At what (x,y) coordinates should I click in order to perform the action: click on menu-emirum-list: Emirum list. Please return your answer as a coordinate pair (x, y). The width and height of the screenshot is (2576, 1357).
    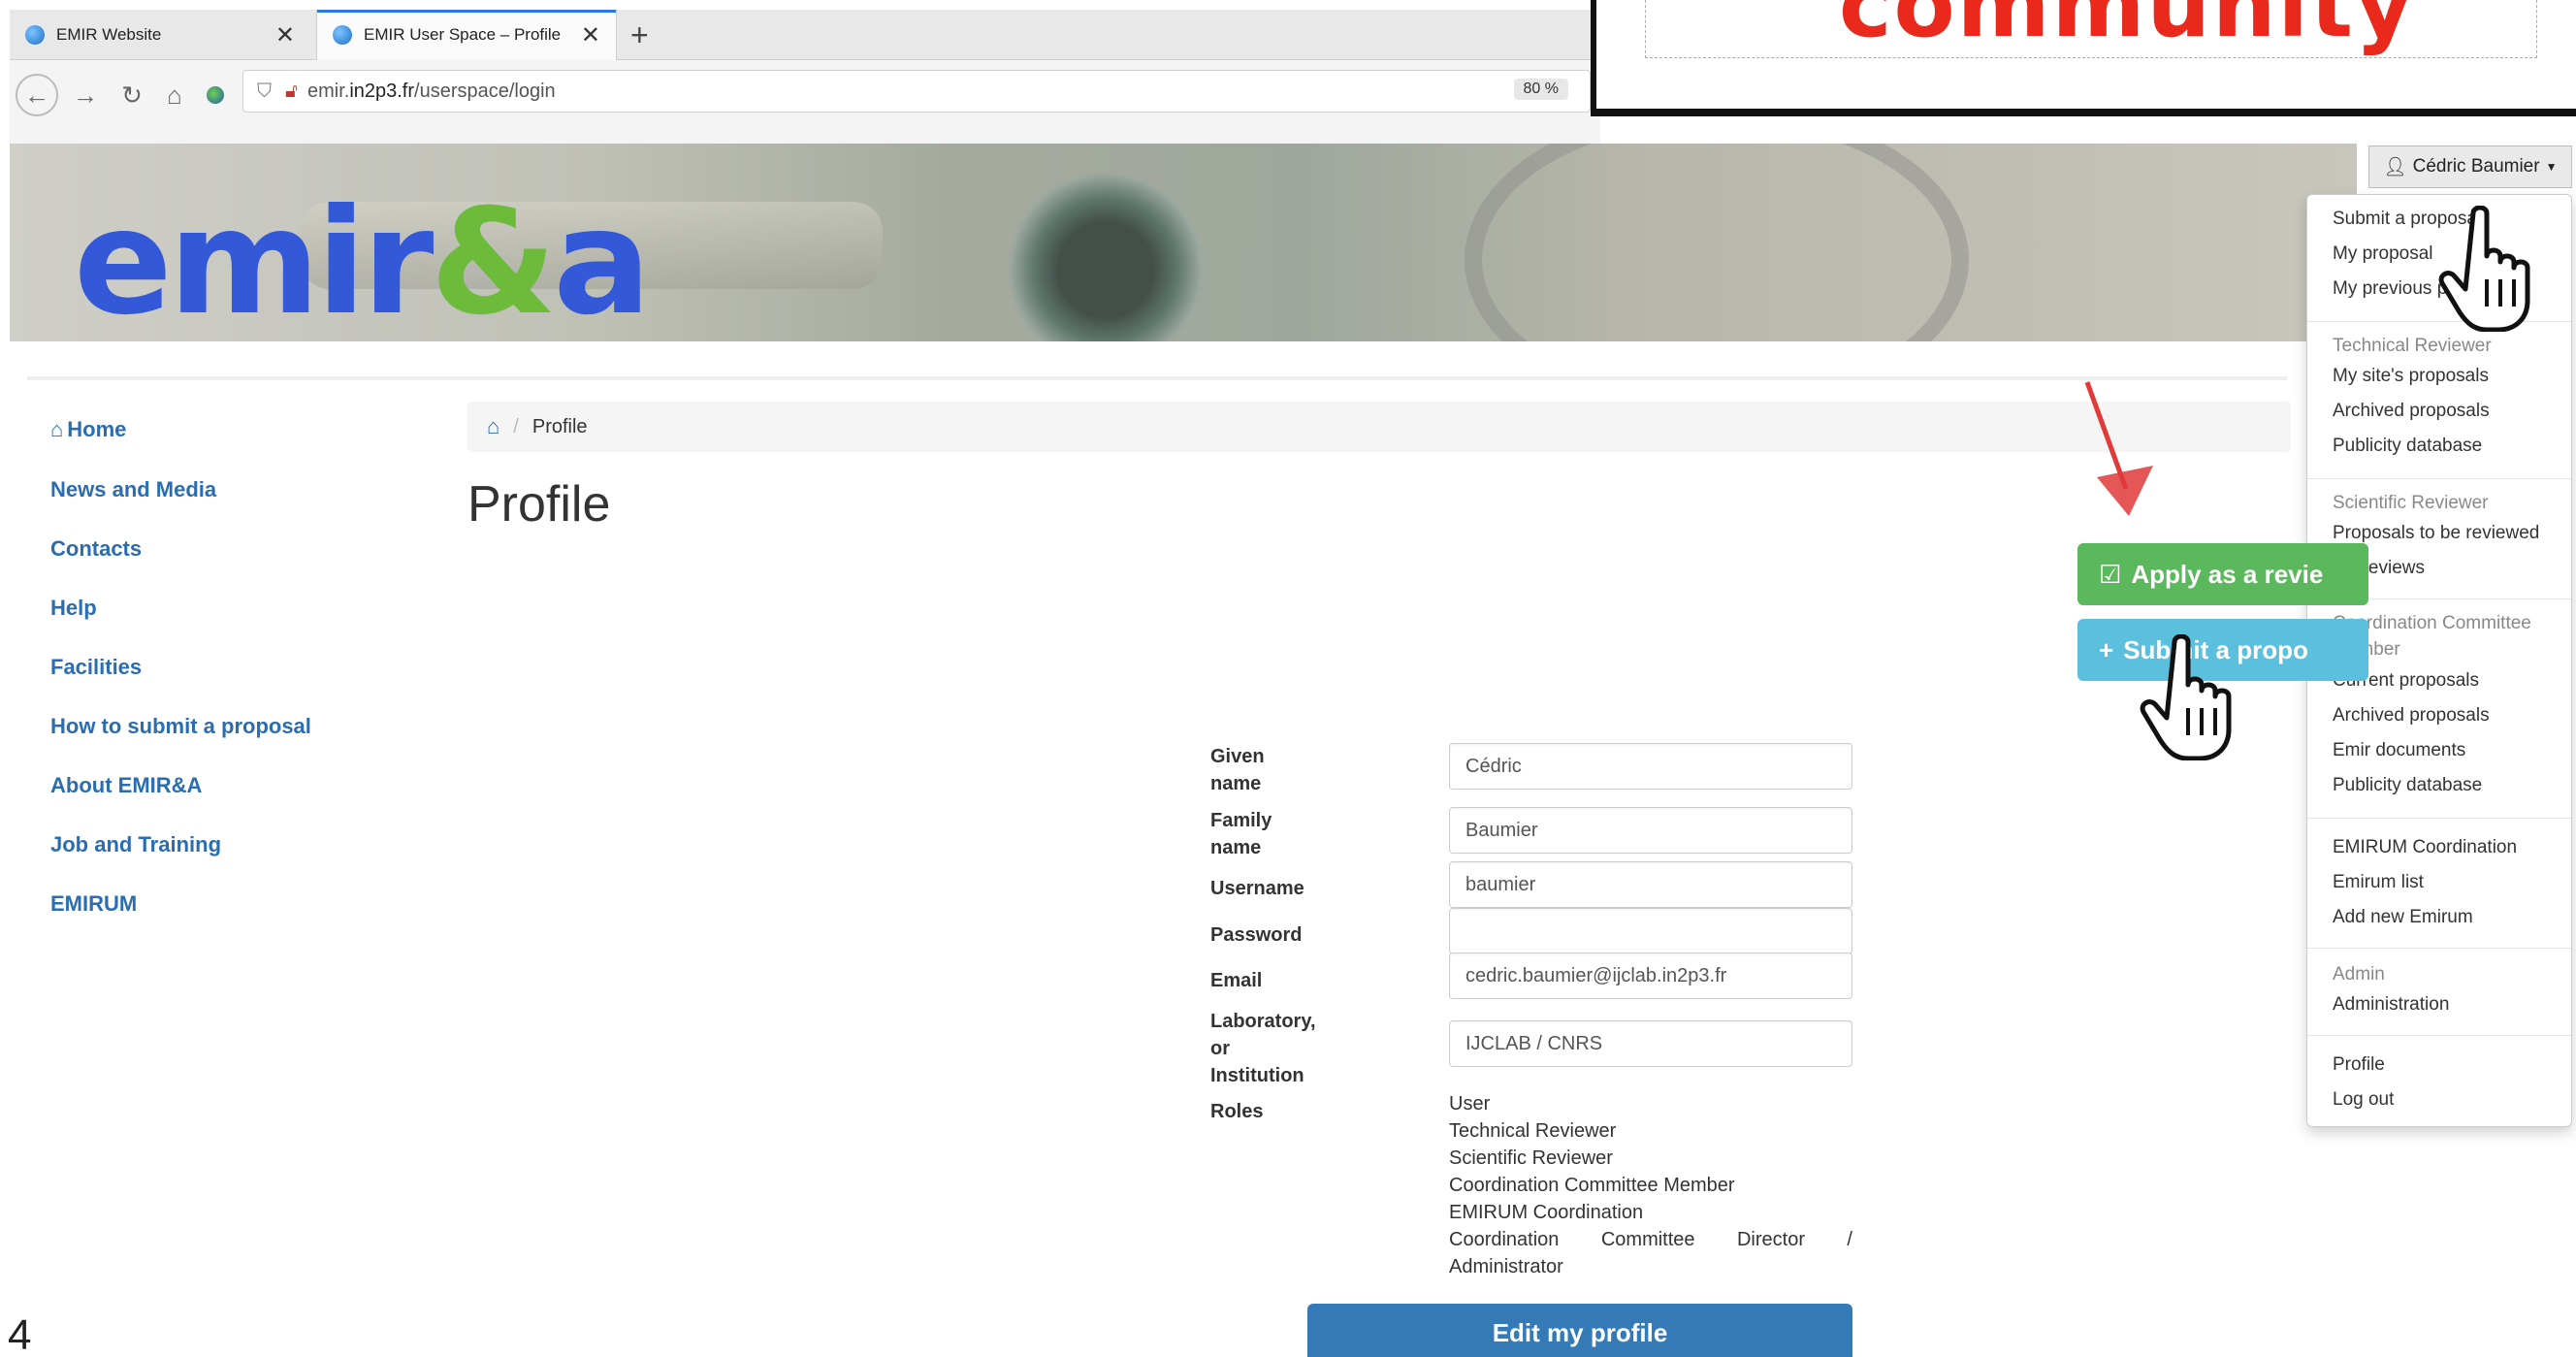
    Looking at the image, I should click on (2378, 882).